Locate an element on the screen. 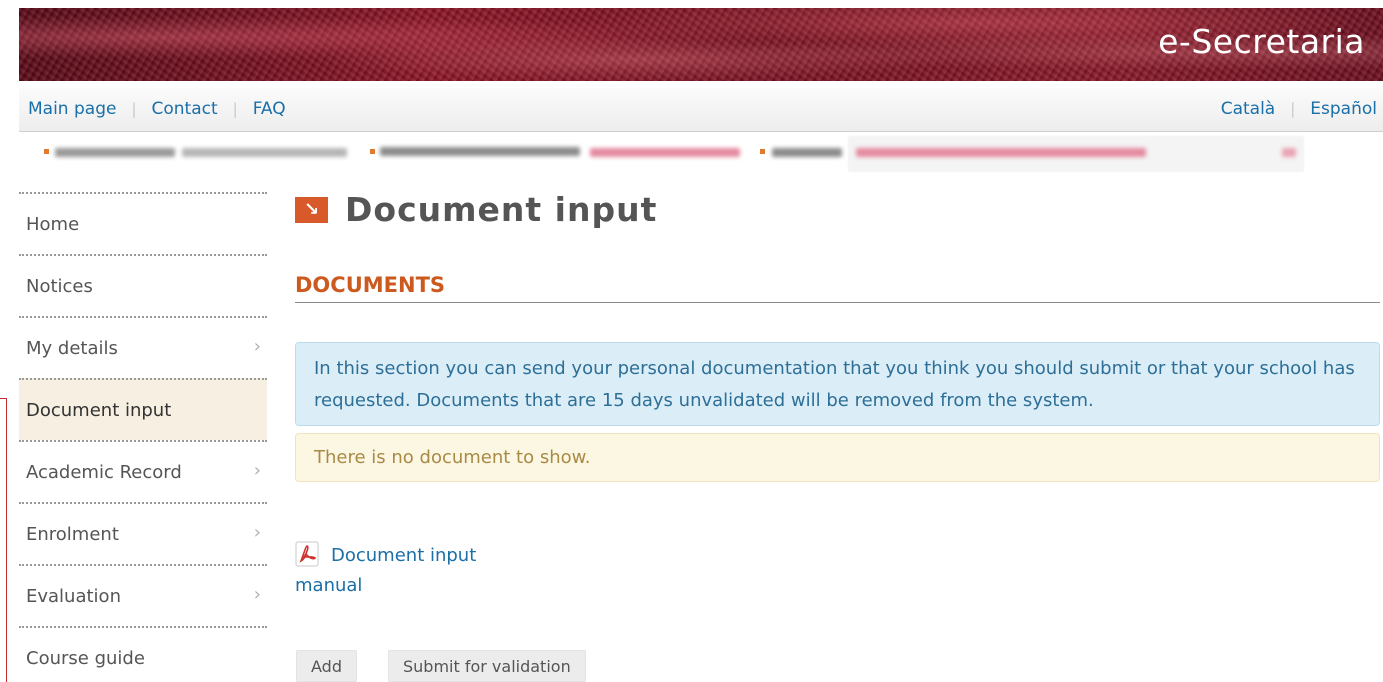  sidebar-item-label: My details is located at coordinates (72, 348).